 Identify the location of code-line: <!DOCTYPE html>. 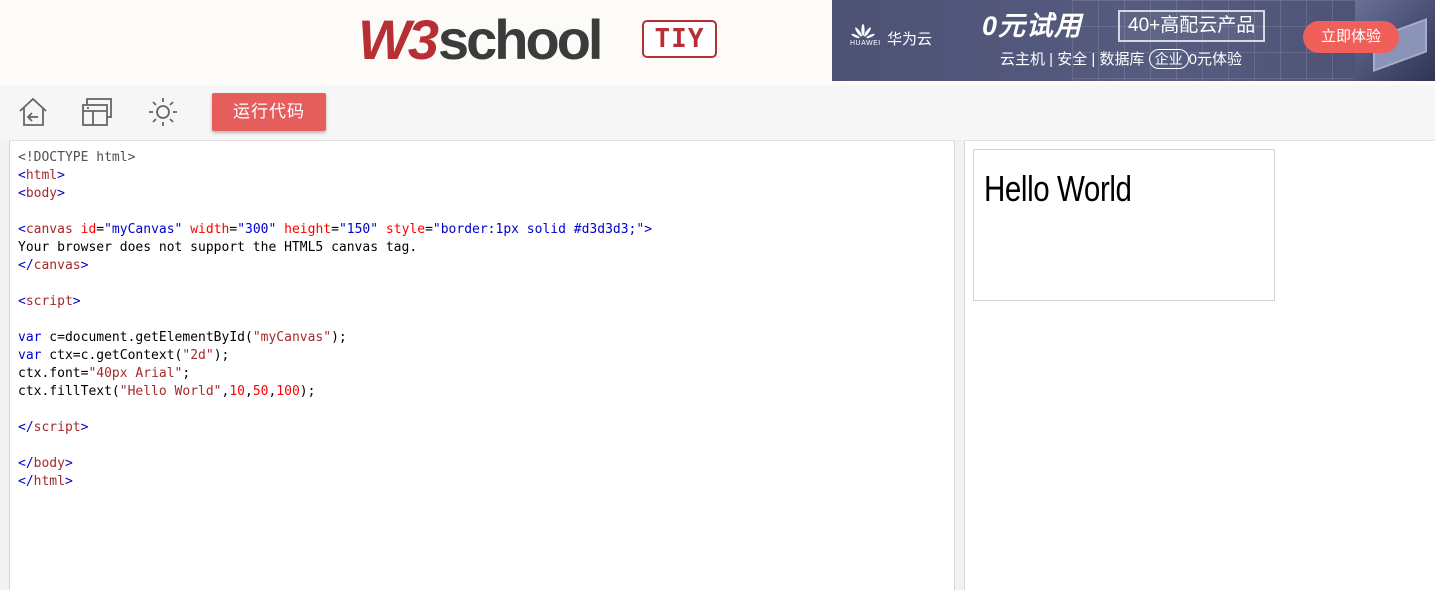
(335, 158).